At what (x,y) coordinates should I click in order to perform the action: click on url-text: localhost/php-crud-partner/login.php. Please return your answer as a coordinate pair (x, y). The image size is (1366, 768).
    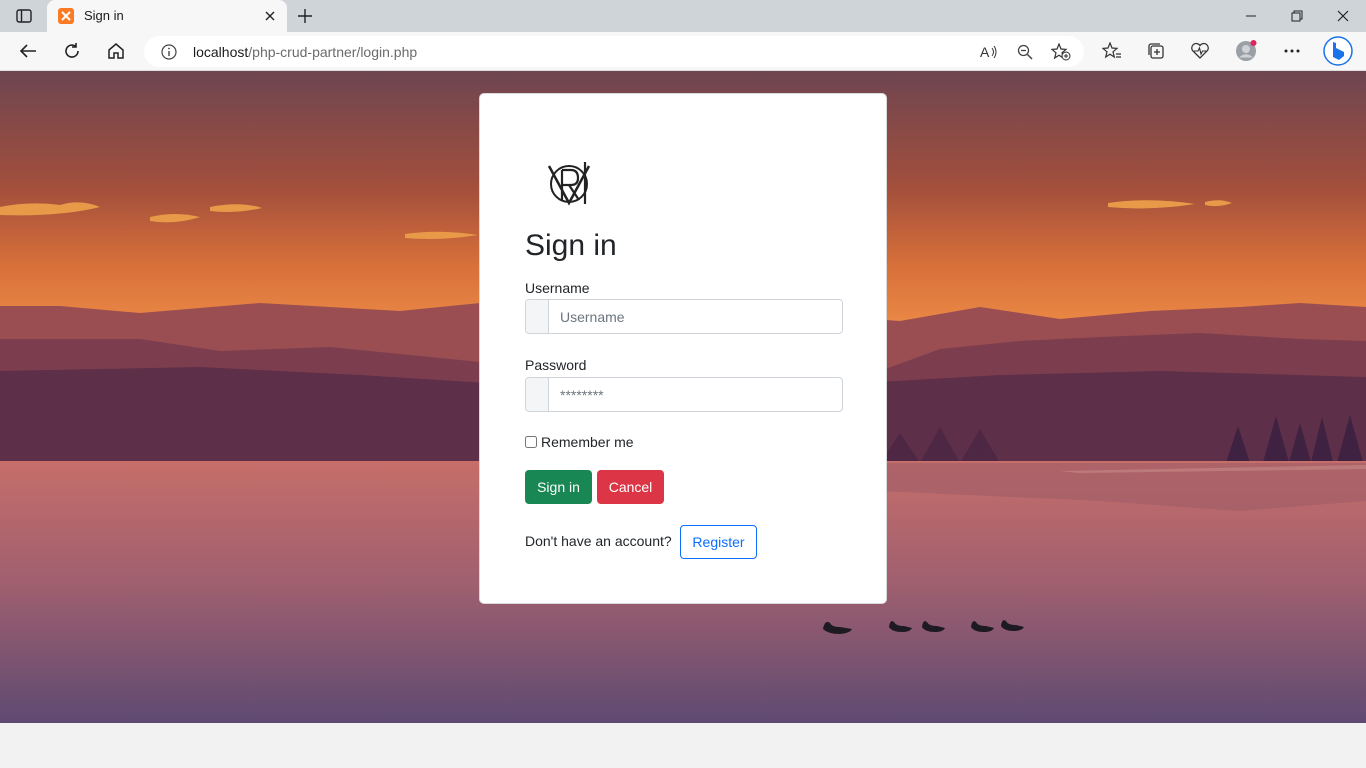
    Looking at the image, I should click on (305, 52).